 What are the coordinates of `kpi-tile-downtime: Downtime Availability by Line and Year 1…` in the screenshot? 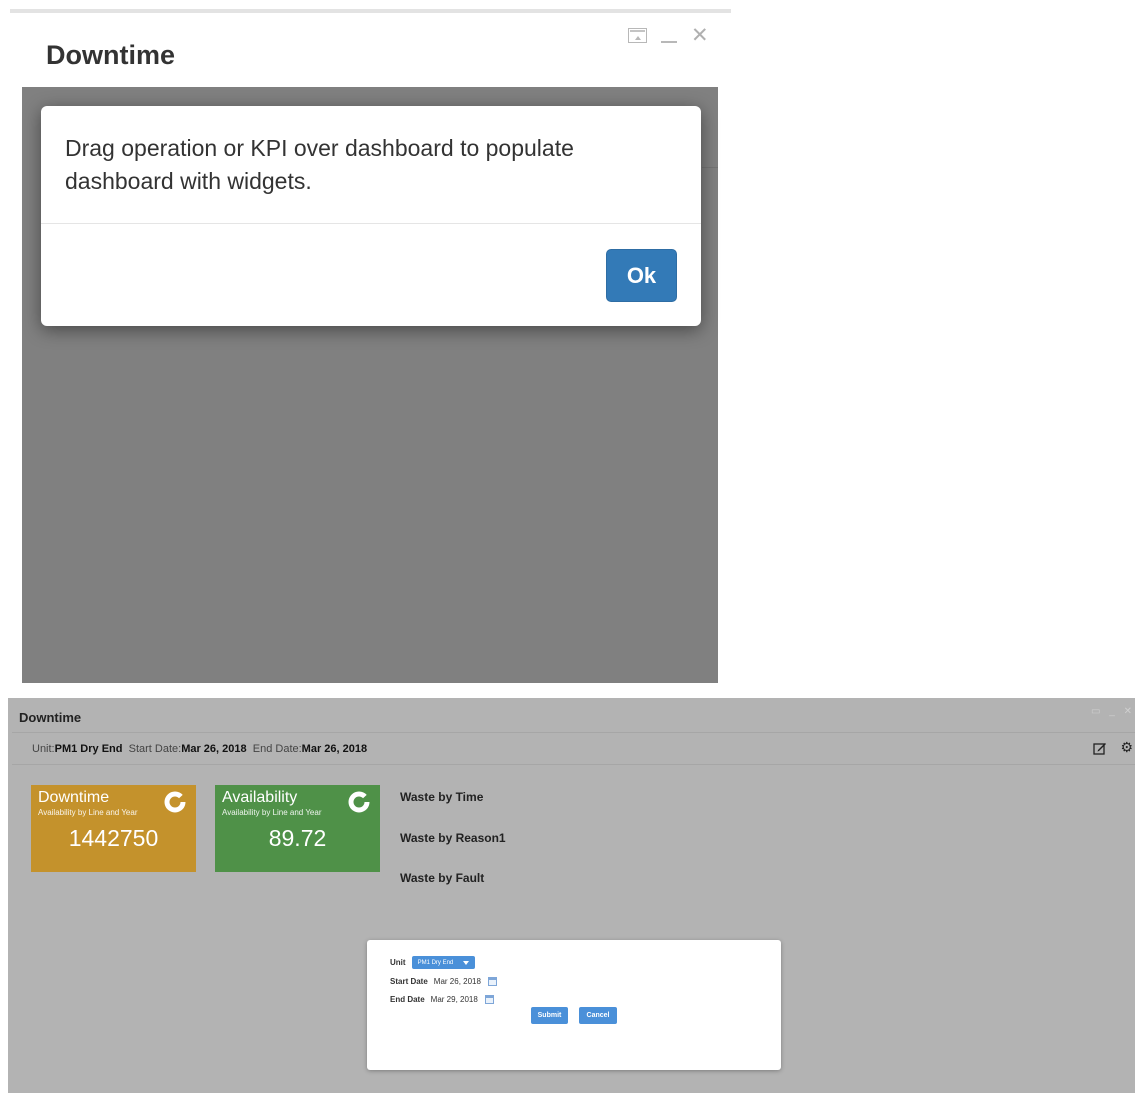 It's located at (113, 828).